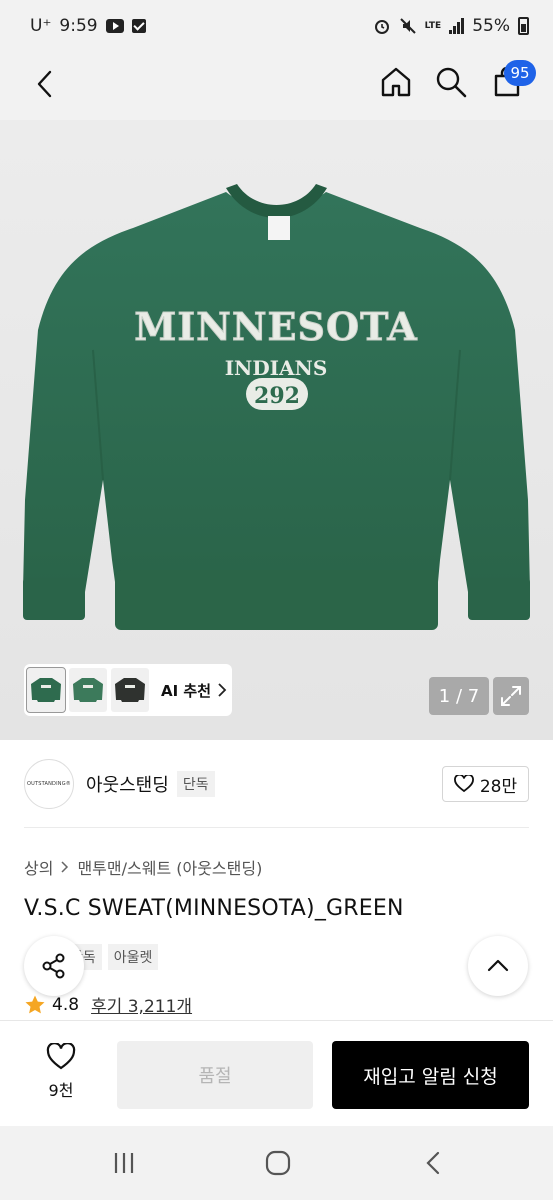 This screenshot has height=1200, width=553. What do you see at coordinates (41, 26) in the screenshot?
I see `carrier-label: U⁺` at bounding box center [41, 26].